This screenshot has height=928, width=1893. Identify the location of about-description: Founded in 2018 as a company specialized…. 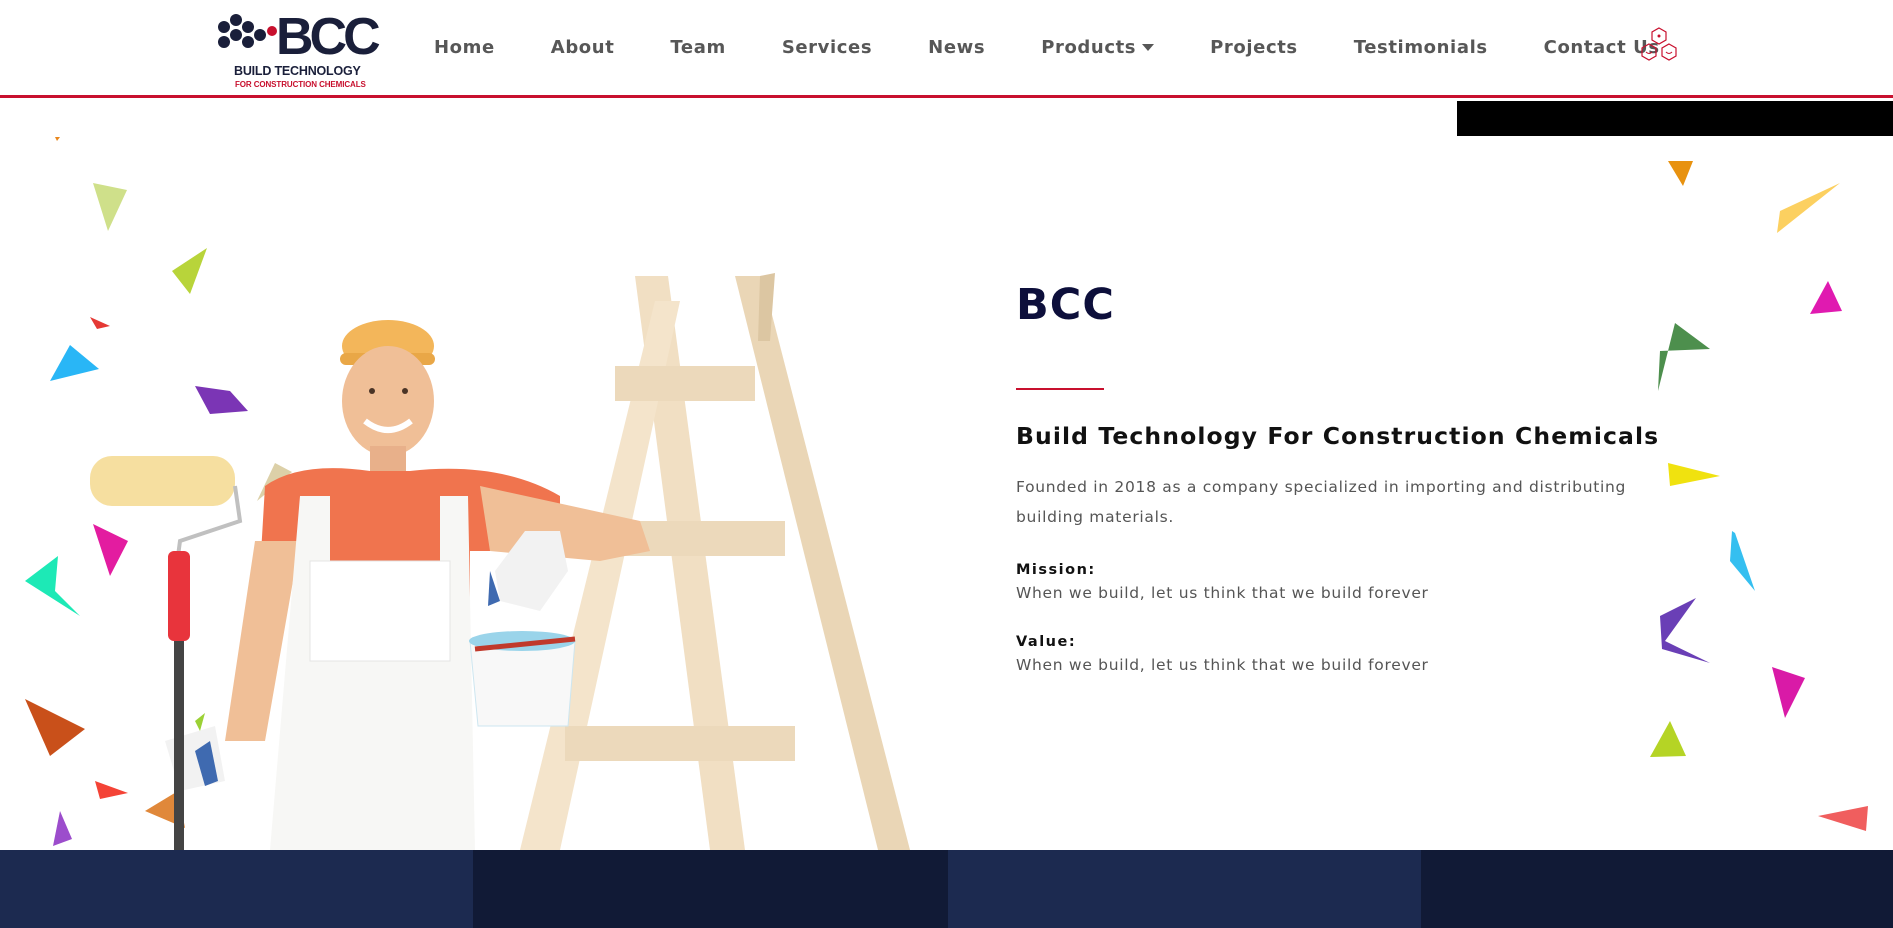
(1321, 502).